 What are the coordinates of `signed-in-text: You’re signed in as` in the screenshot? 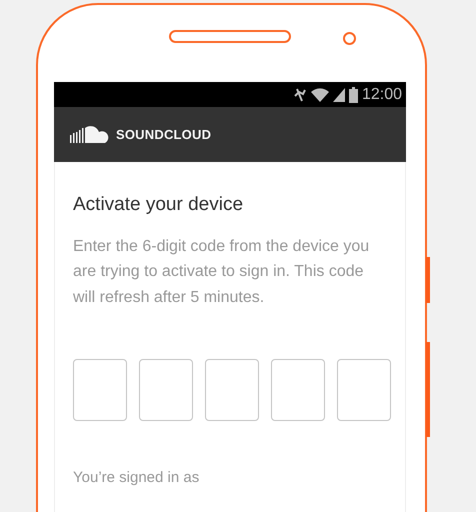 It's located at (136, 478).